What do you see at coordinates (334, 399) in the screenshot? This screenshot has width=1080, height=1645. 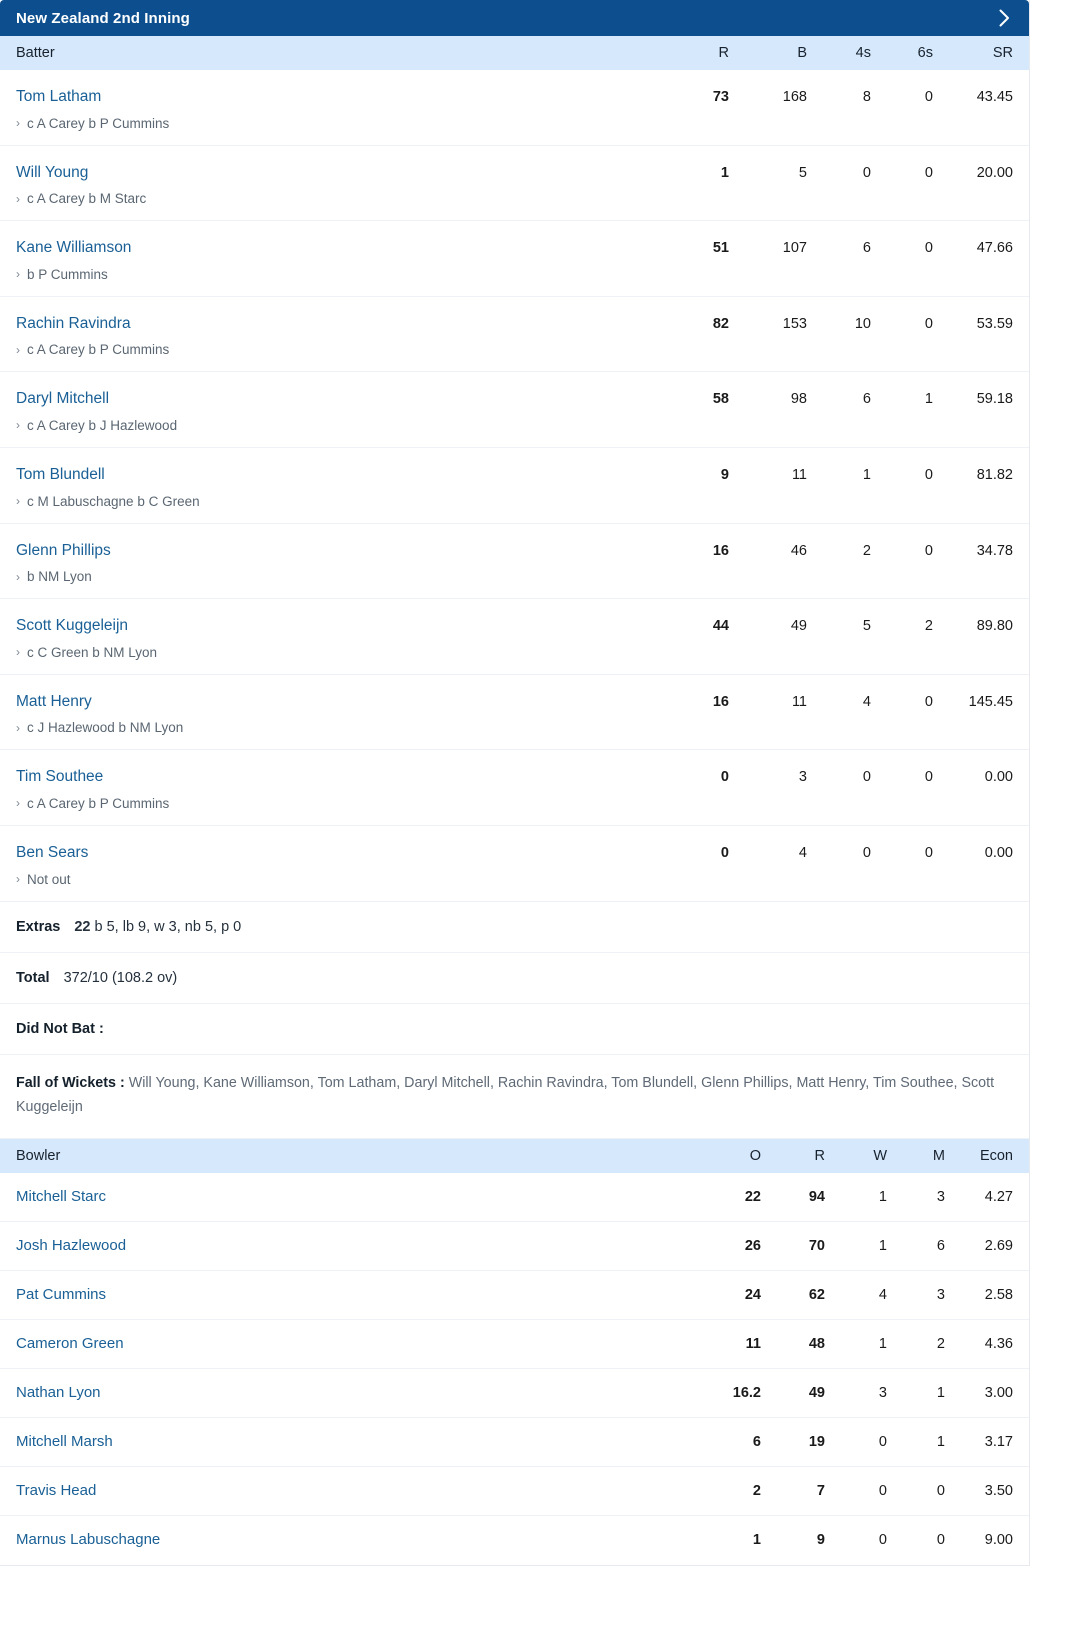 I see `batter-name: Daryl Mitchell` at bounding box center [334, 399].